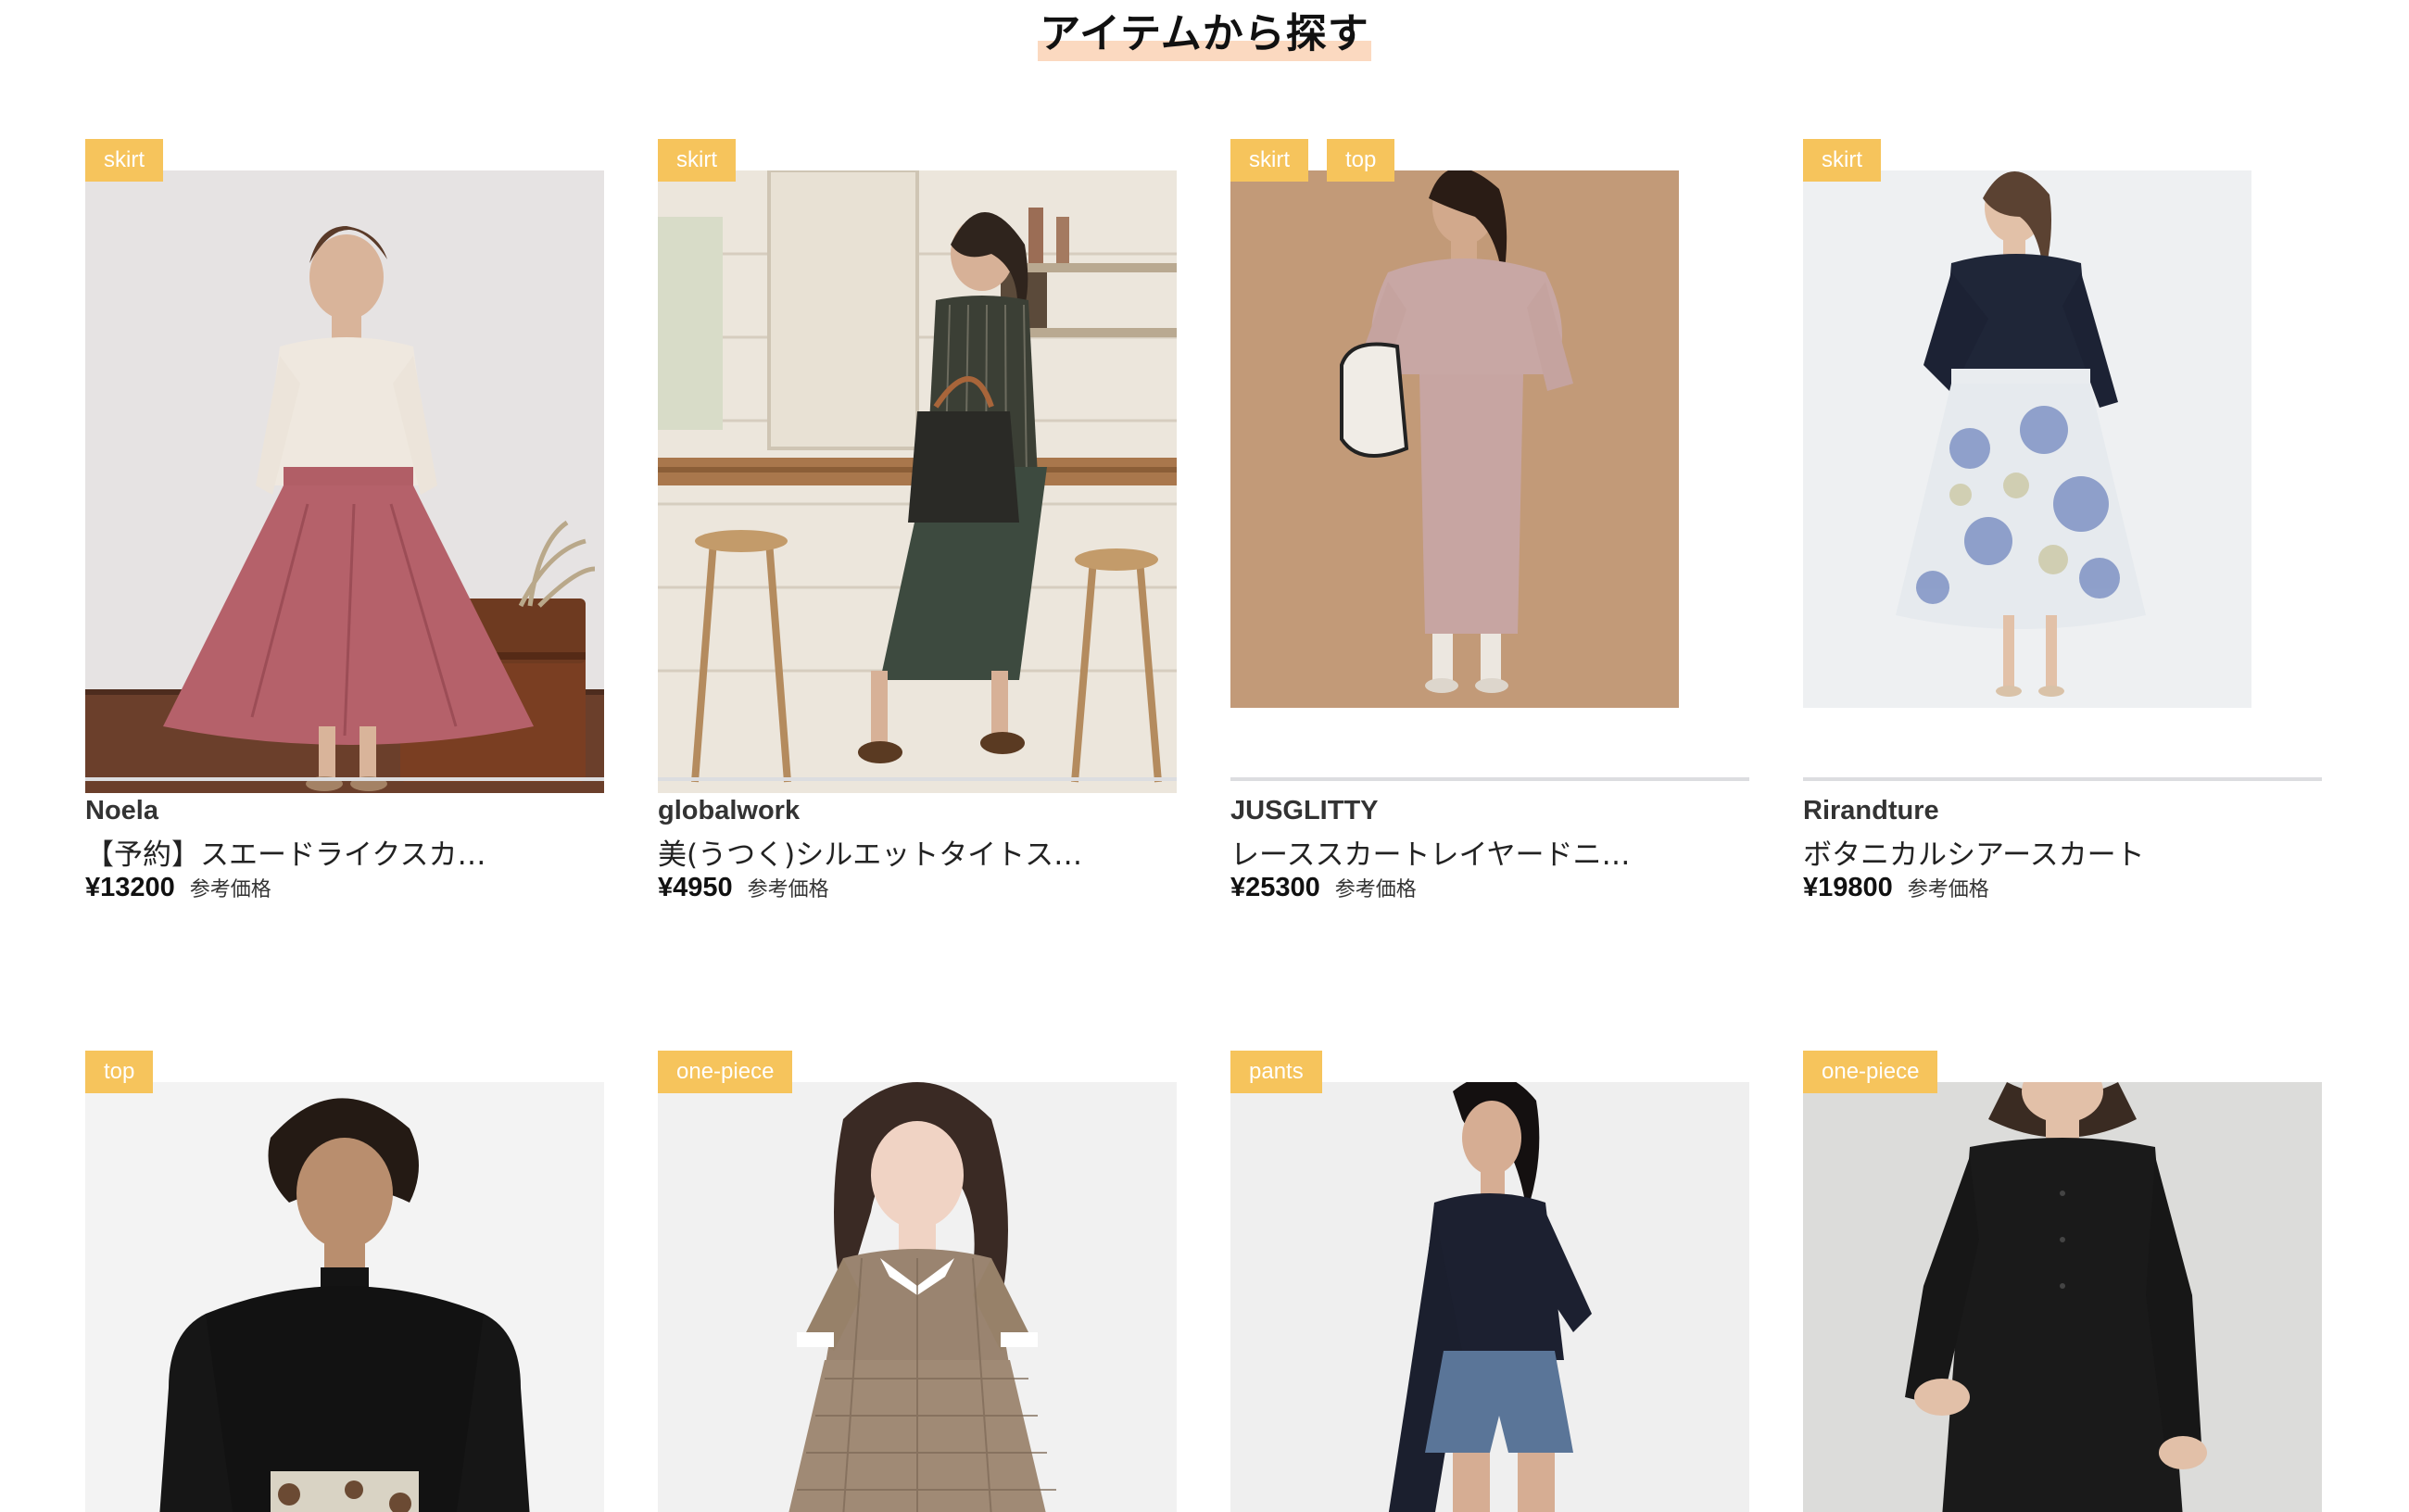  I want to click on product-image-check-dress, so click(917, 1297).